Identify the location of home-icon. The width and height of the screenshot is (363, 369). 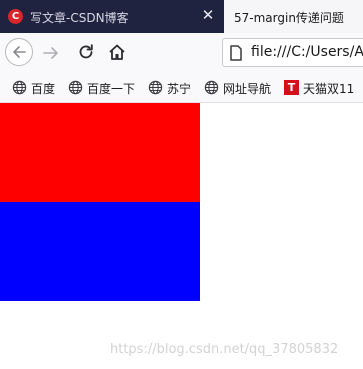
(117, 52).